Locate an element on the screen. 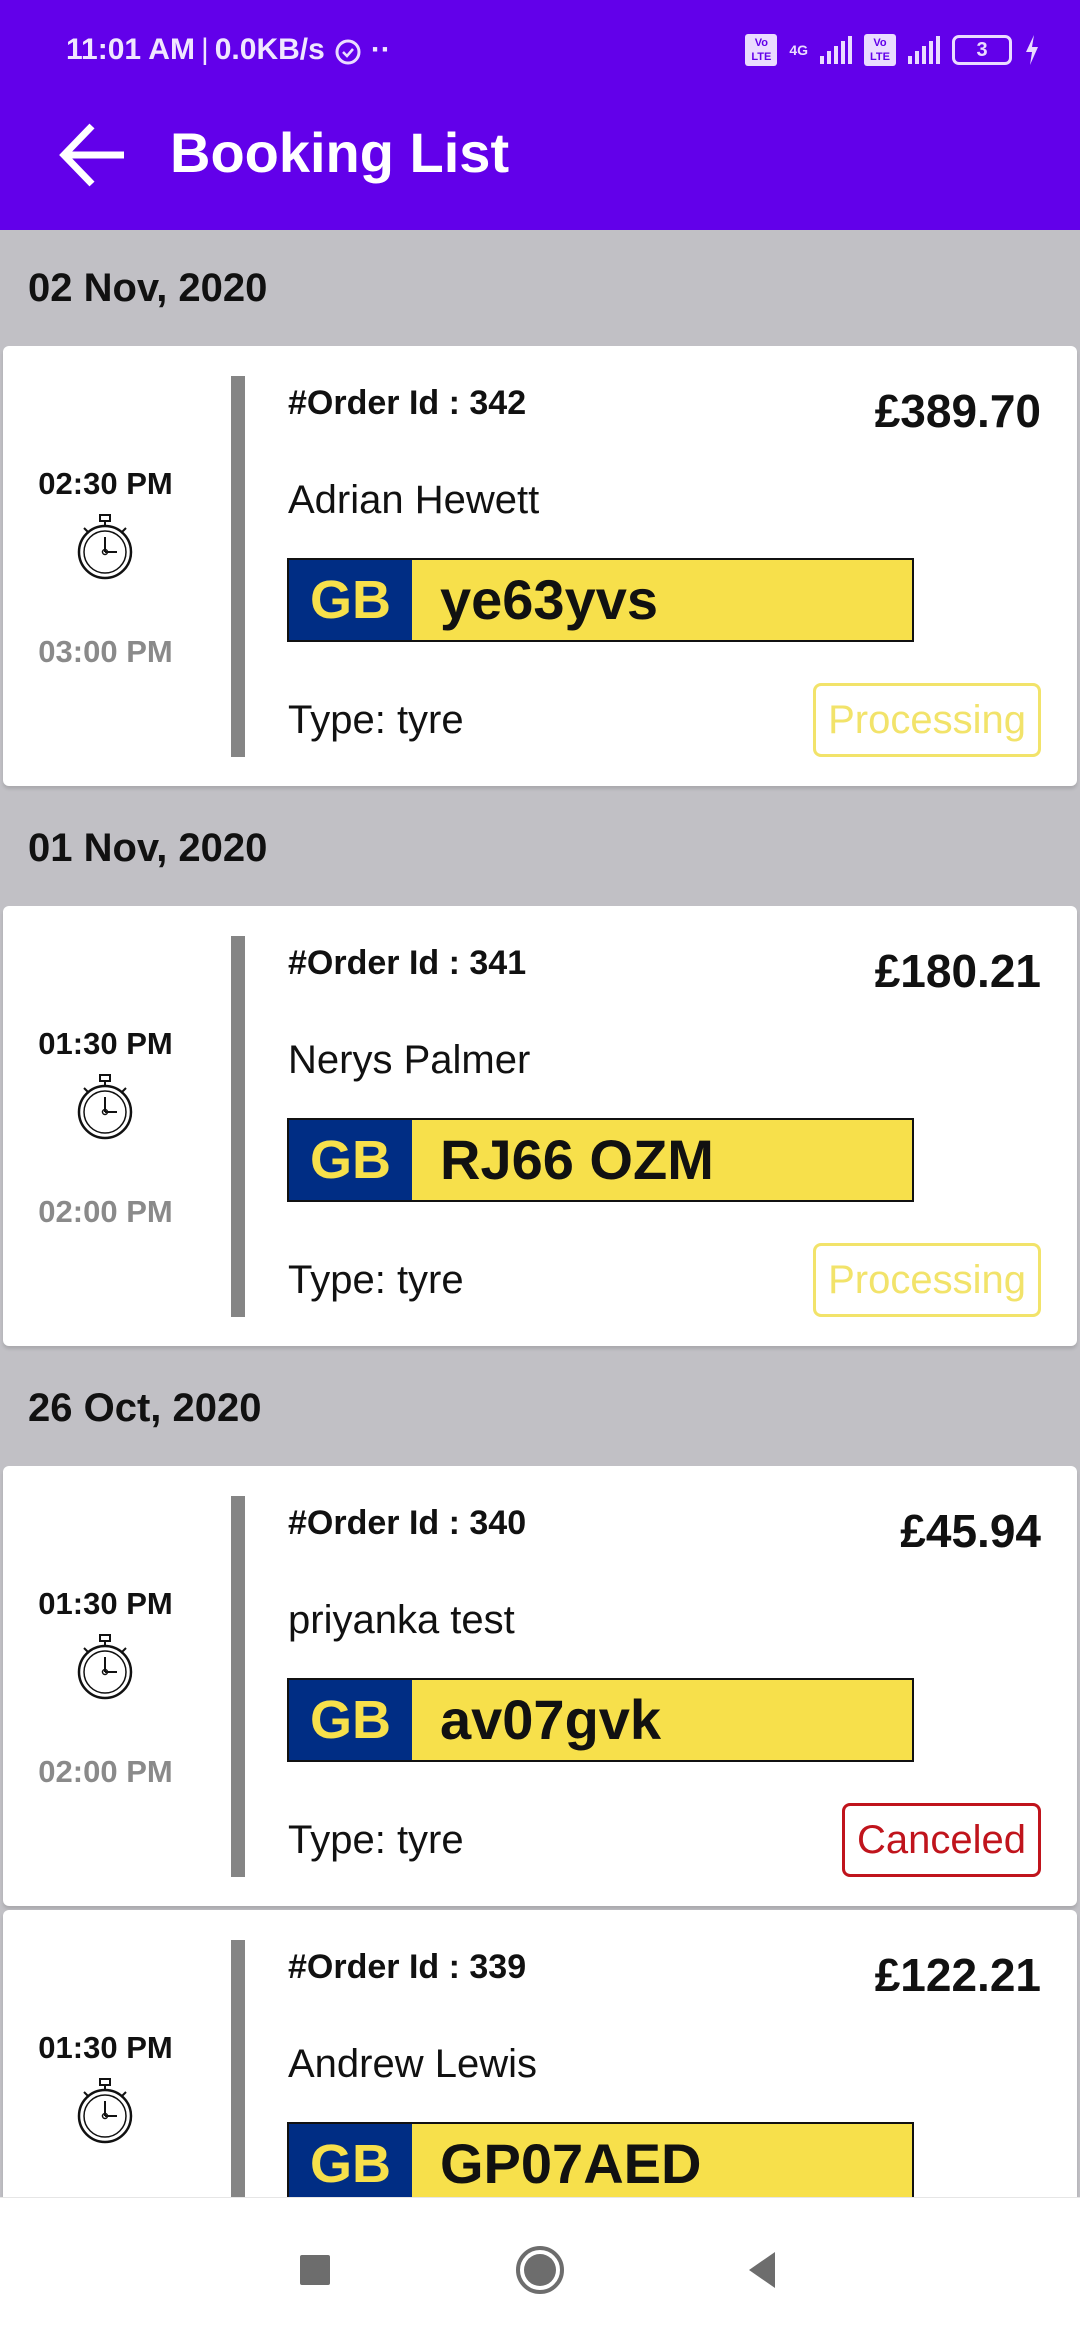 The image size is (1080, 2340). more-notifications-icon: ·· is located at coordinates (380, 49).